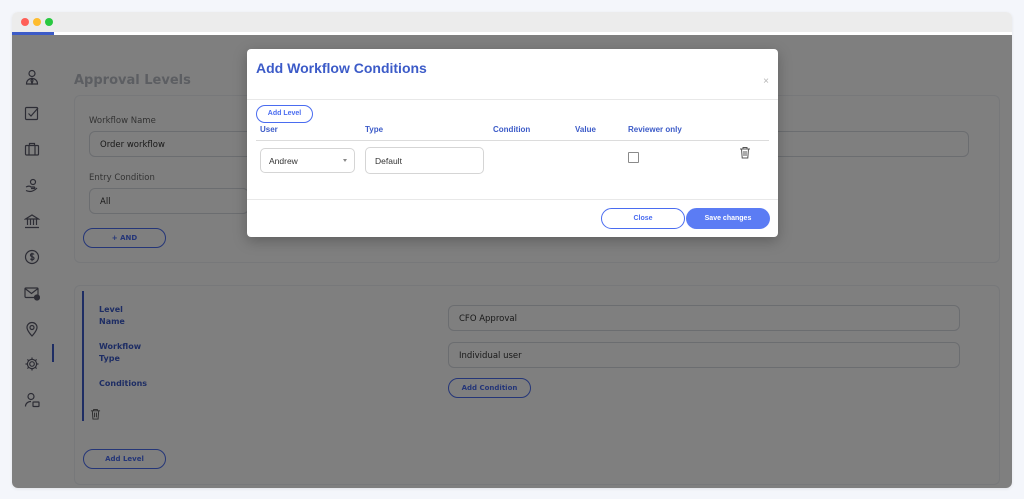 The width and height of the screenshot is (1024, 499). I want to click on user-select-value: Andrew, so click(283, 161).